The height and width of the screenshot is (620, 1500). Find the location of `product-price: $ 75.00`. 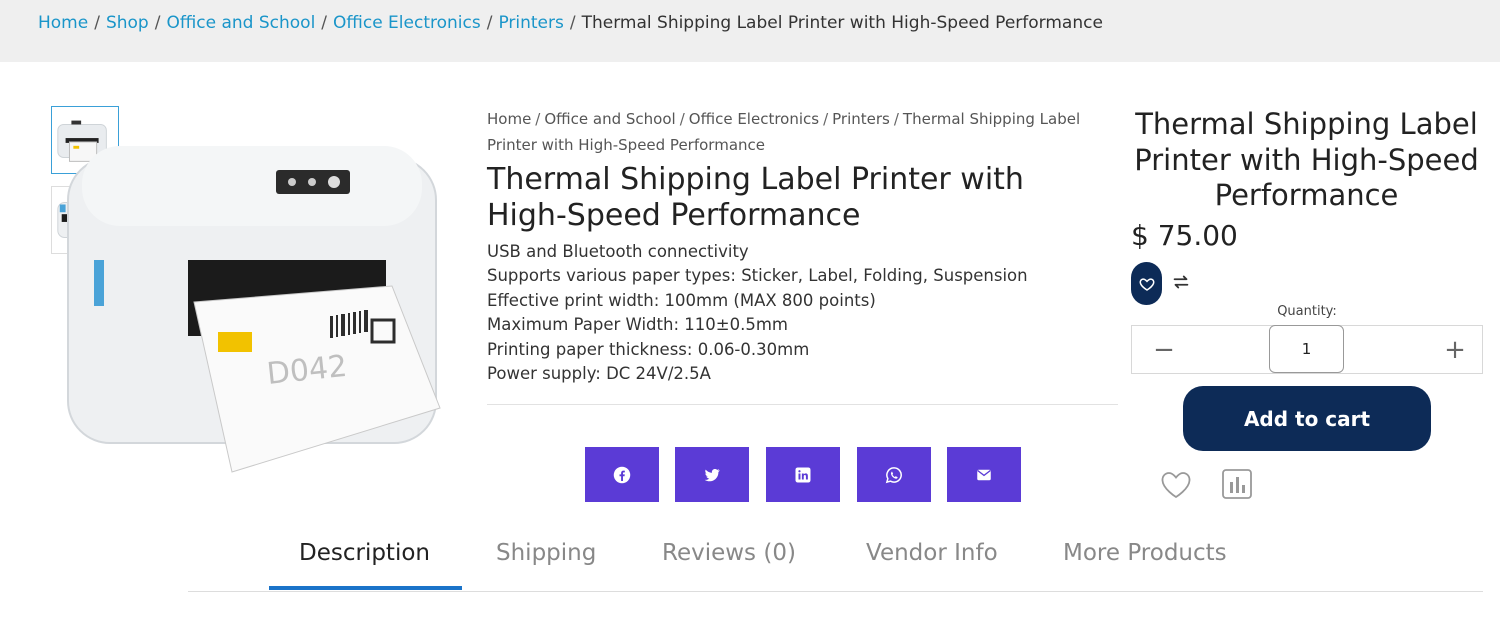

product-price: $ 75.00 is located at coordinates (1184, 235).